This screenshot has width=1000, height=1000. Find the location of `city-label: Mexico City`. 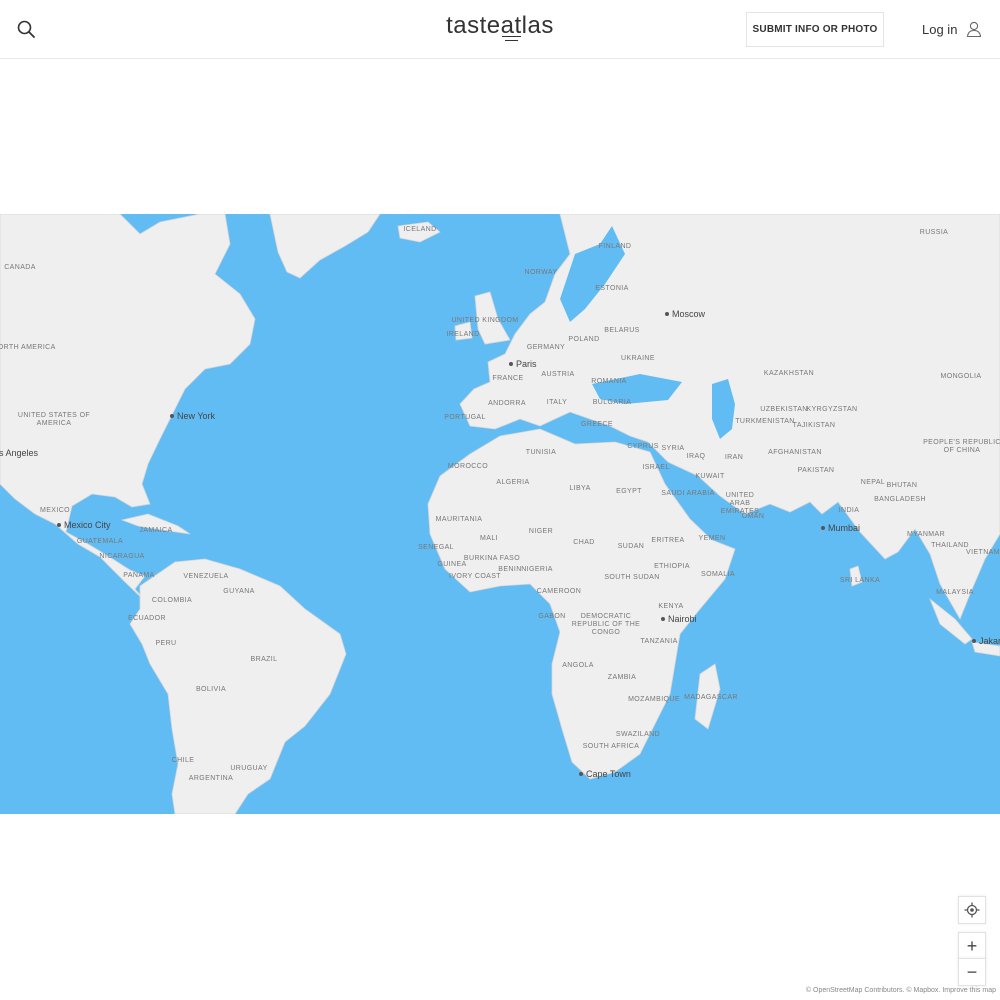

city-label: Mexico City is located at coordinates (87, 525).